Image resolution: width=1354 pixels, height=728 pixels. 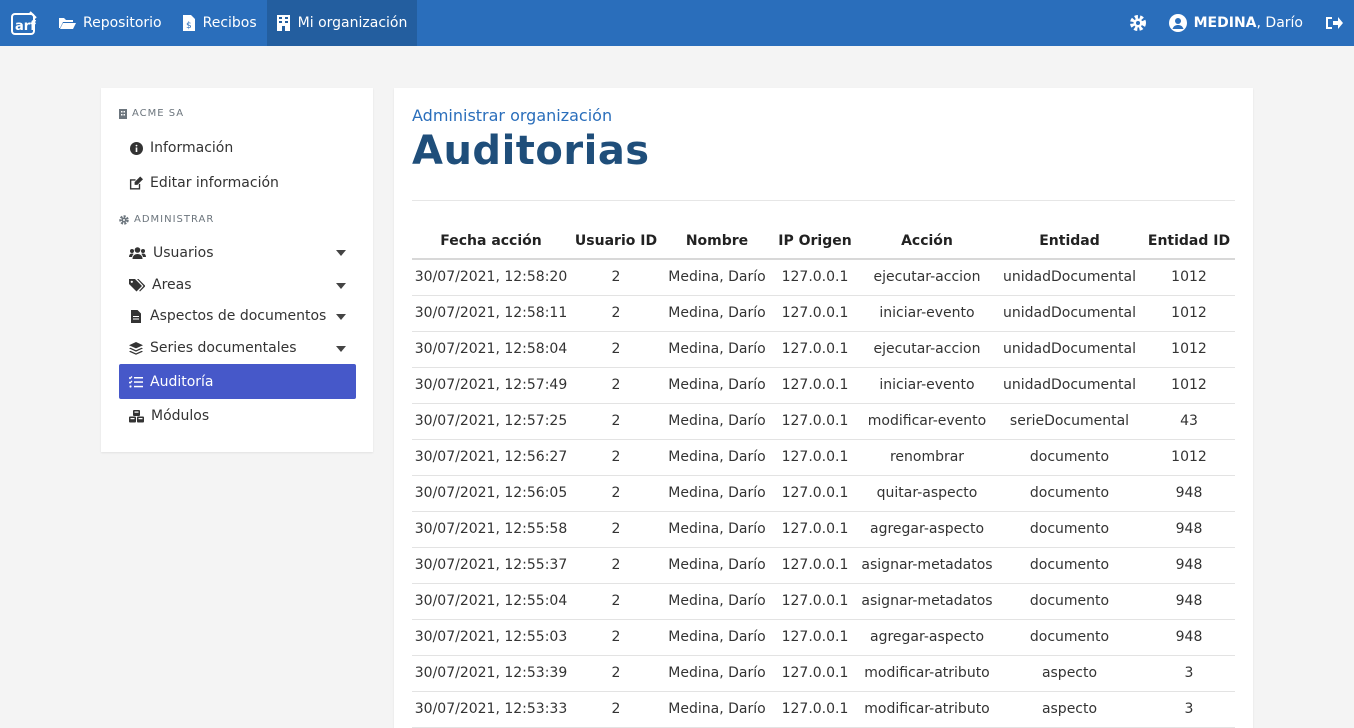 What do you see at coordinates (229, 23) in the screenshot?
I see `nav-recibos-label: Recibos` at bounding box center [229, 23].